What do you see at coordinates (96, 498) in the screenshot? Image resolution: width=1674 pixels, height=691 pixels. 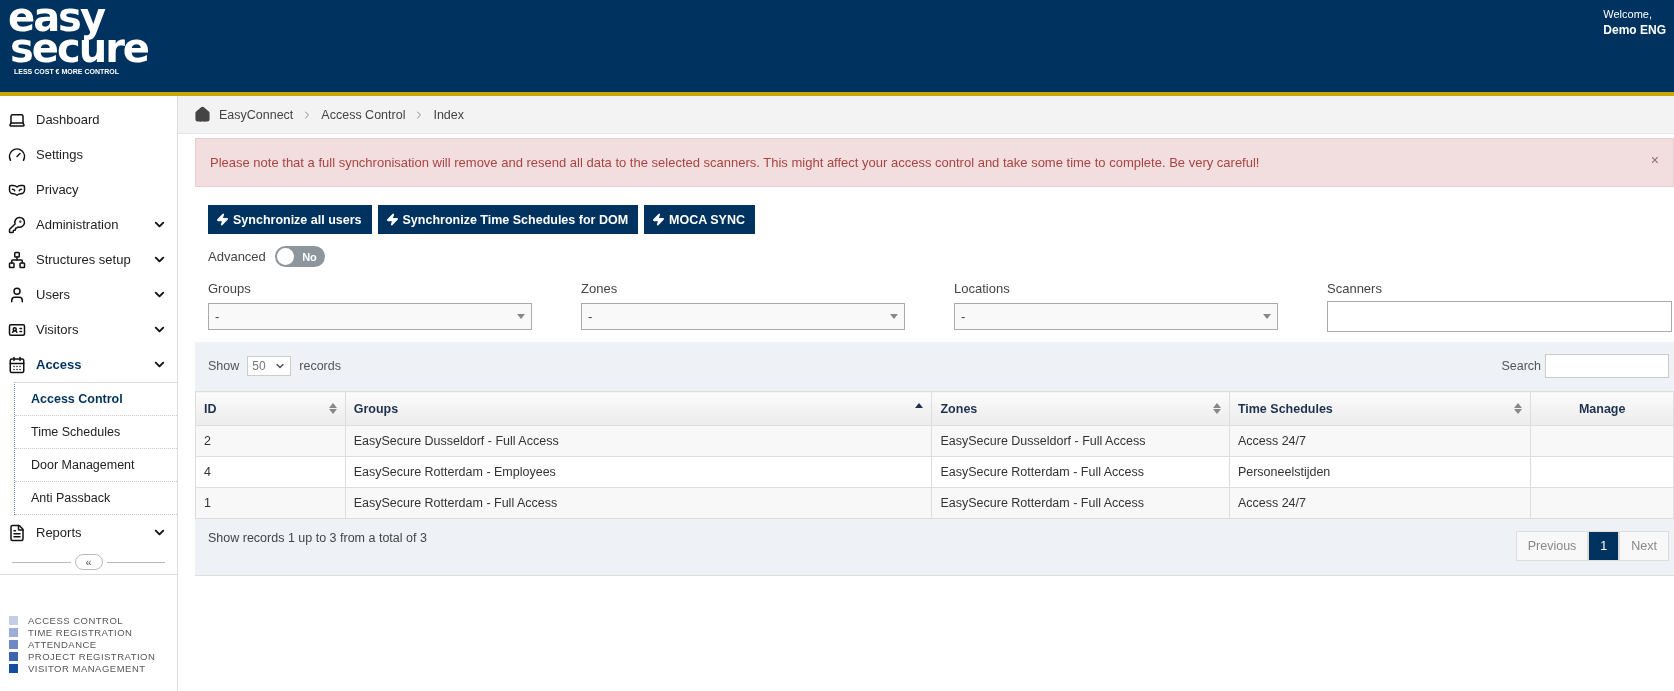 I see `submenu-item: Anti Passback` at bounding box center [96, 498].